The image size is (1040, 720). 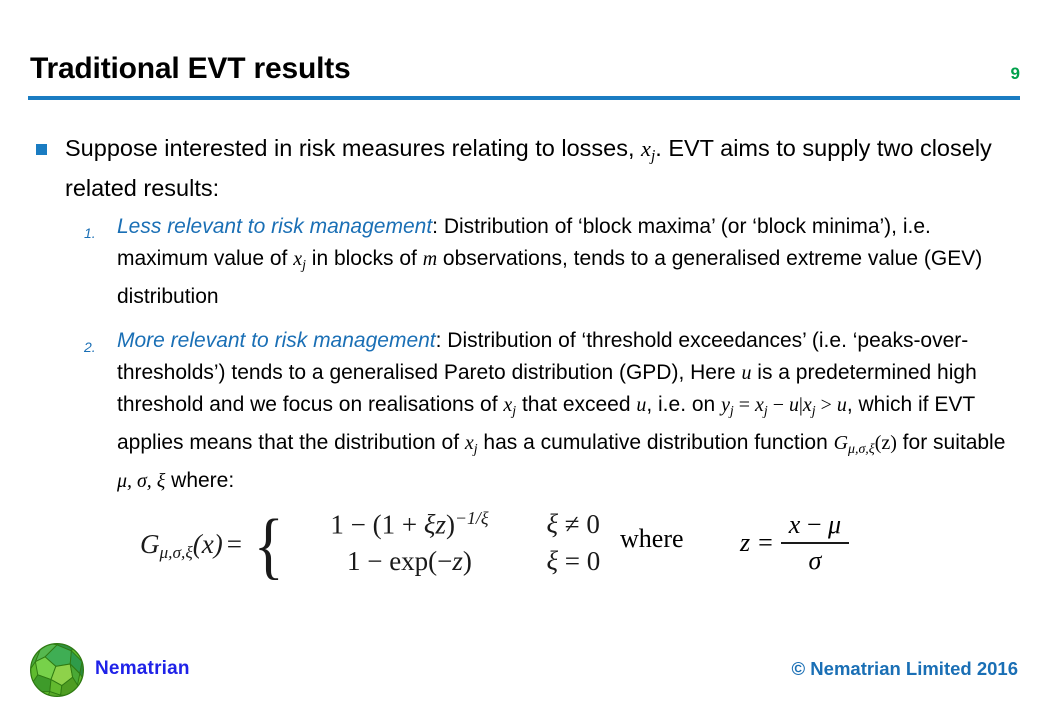 I want to click on page-number: 9, so click(x=1015, y=73).